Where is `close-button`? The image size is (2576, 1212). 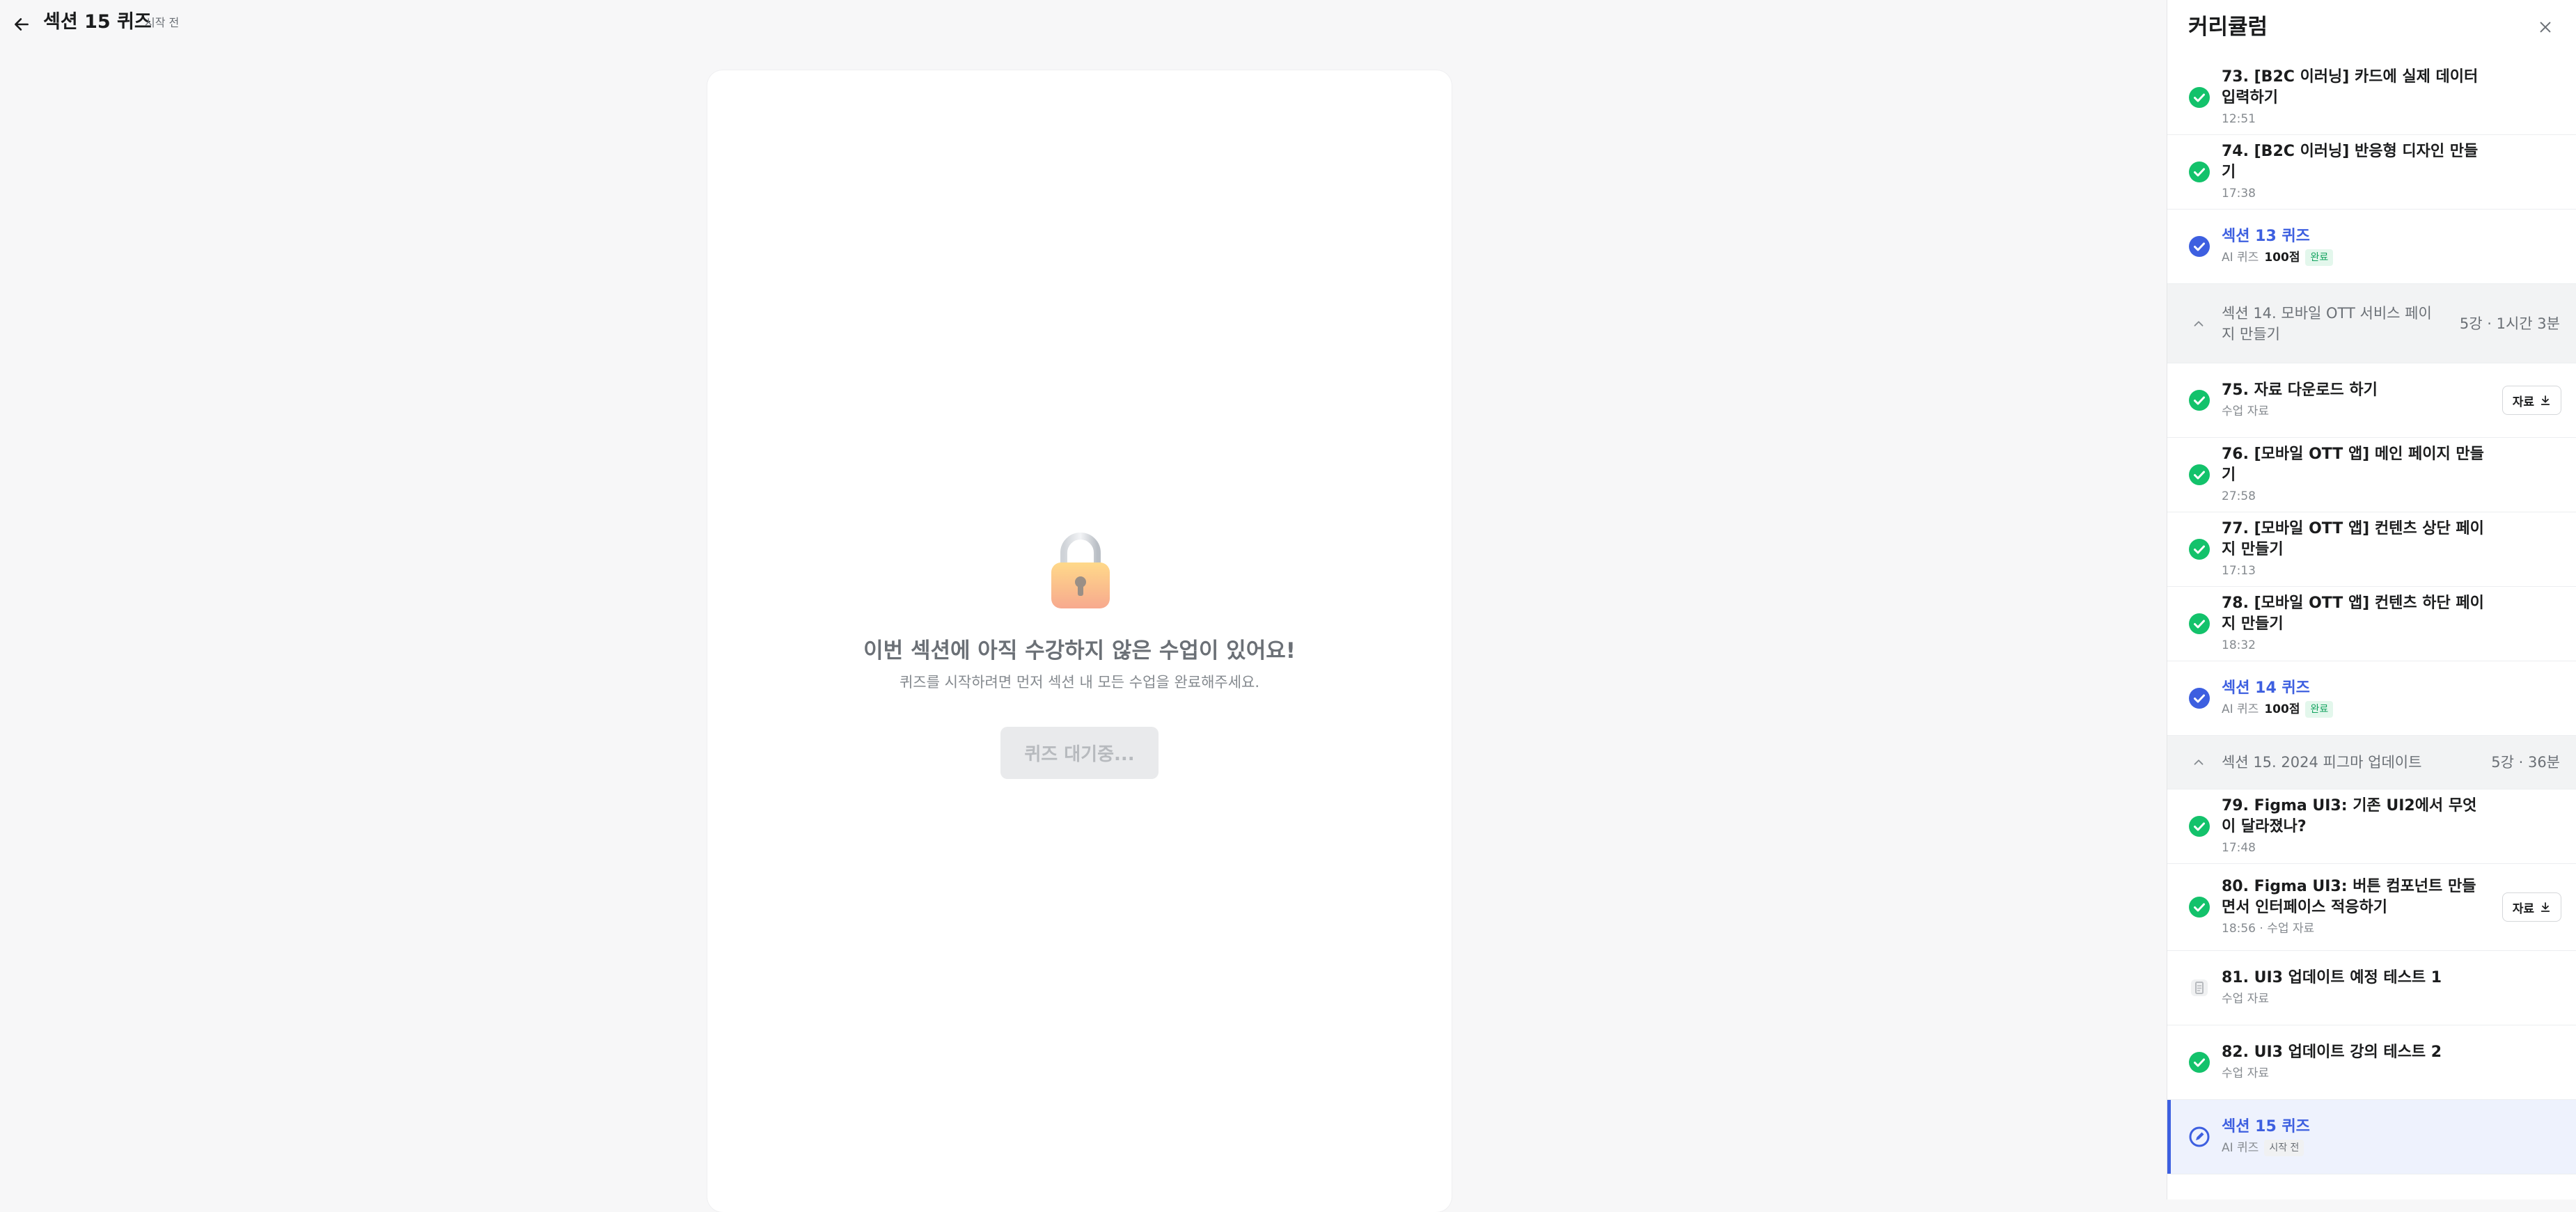 close-button is located at coordinates (2545, 27).